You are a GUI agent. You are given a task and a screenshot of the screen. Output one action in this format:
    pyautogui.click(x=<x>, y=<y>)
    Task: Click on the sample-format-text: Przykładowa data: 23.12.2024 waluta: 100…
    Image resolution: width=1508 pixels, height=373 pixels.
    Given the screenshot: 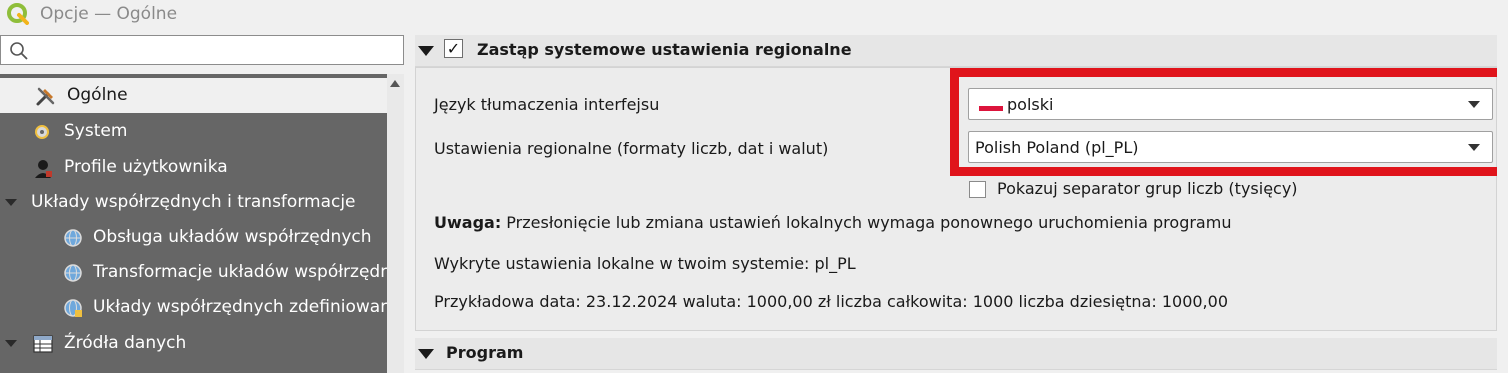 What is the action you would take?
    pyautogui.click(x=831, y=301)
    